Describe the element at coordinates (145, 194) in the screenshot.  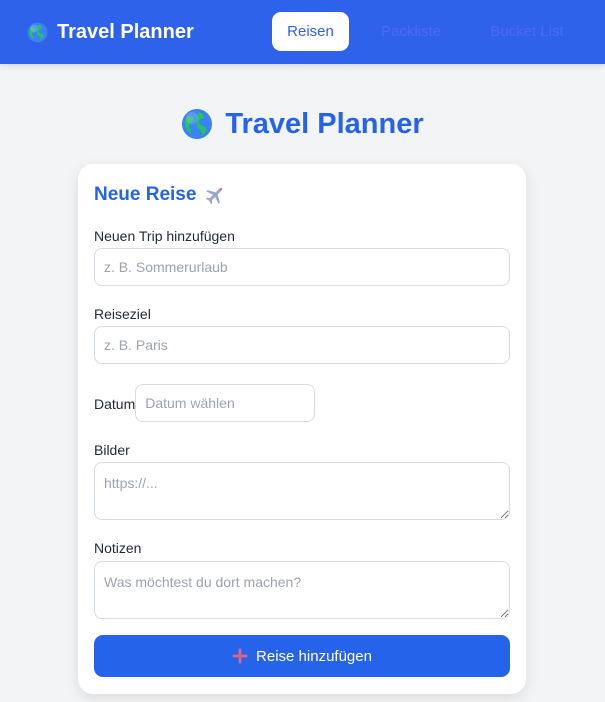
I see `form-title-text: Neue Reise` at that location.